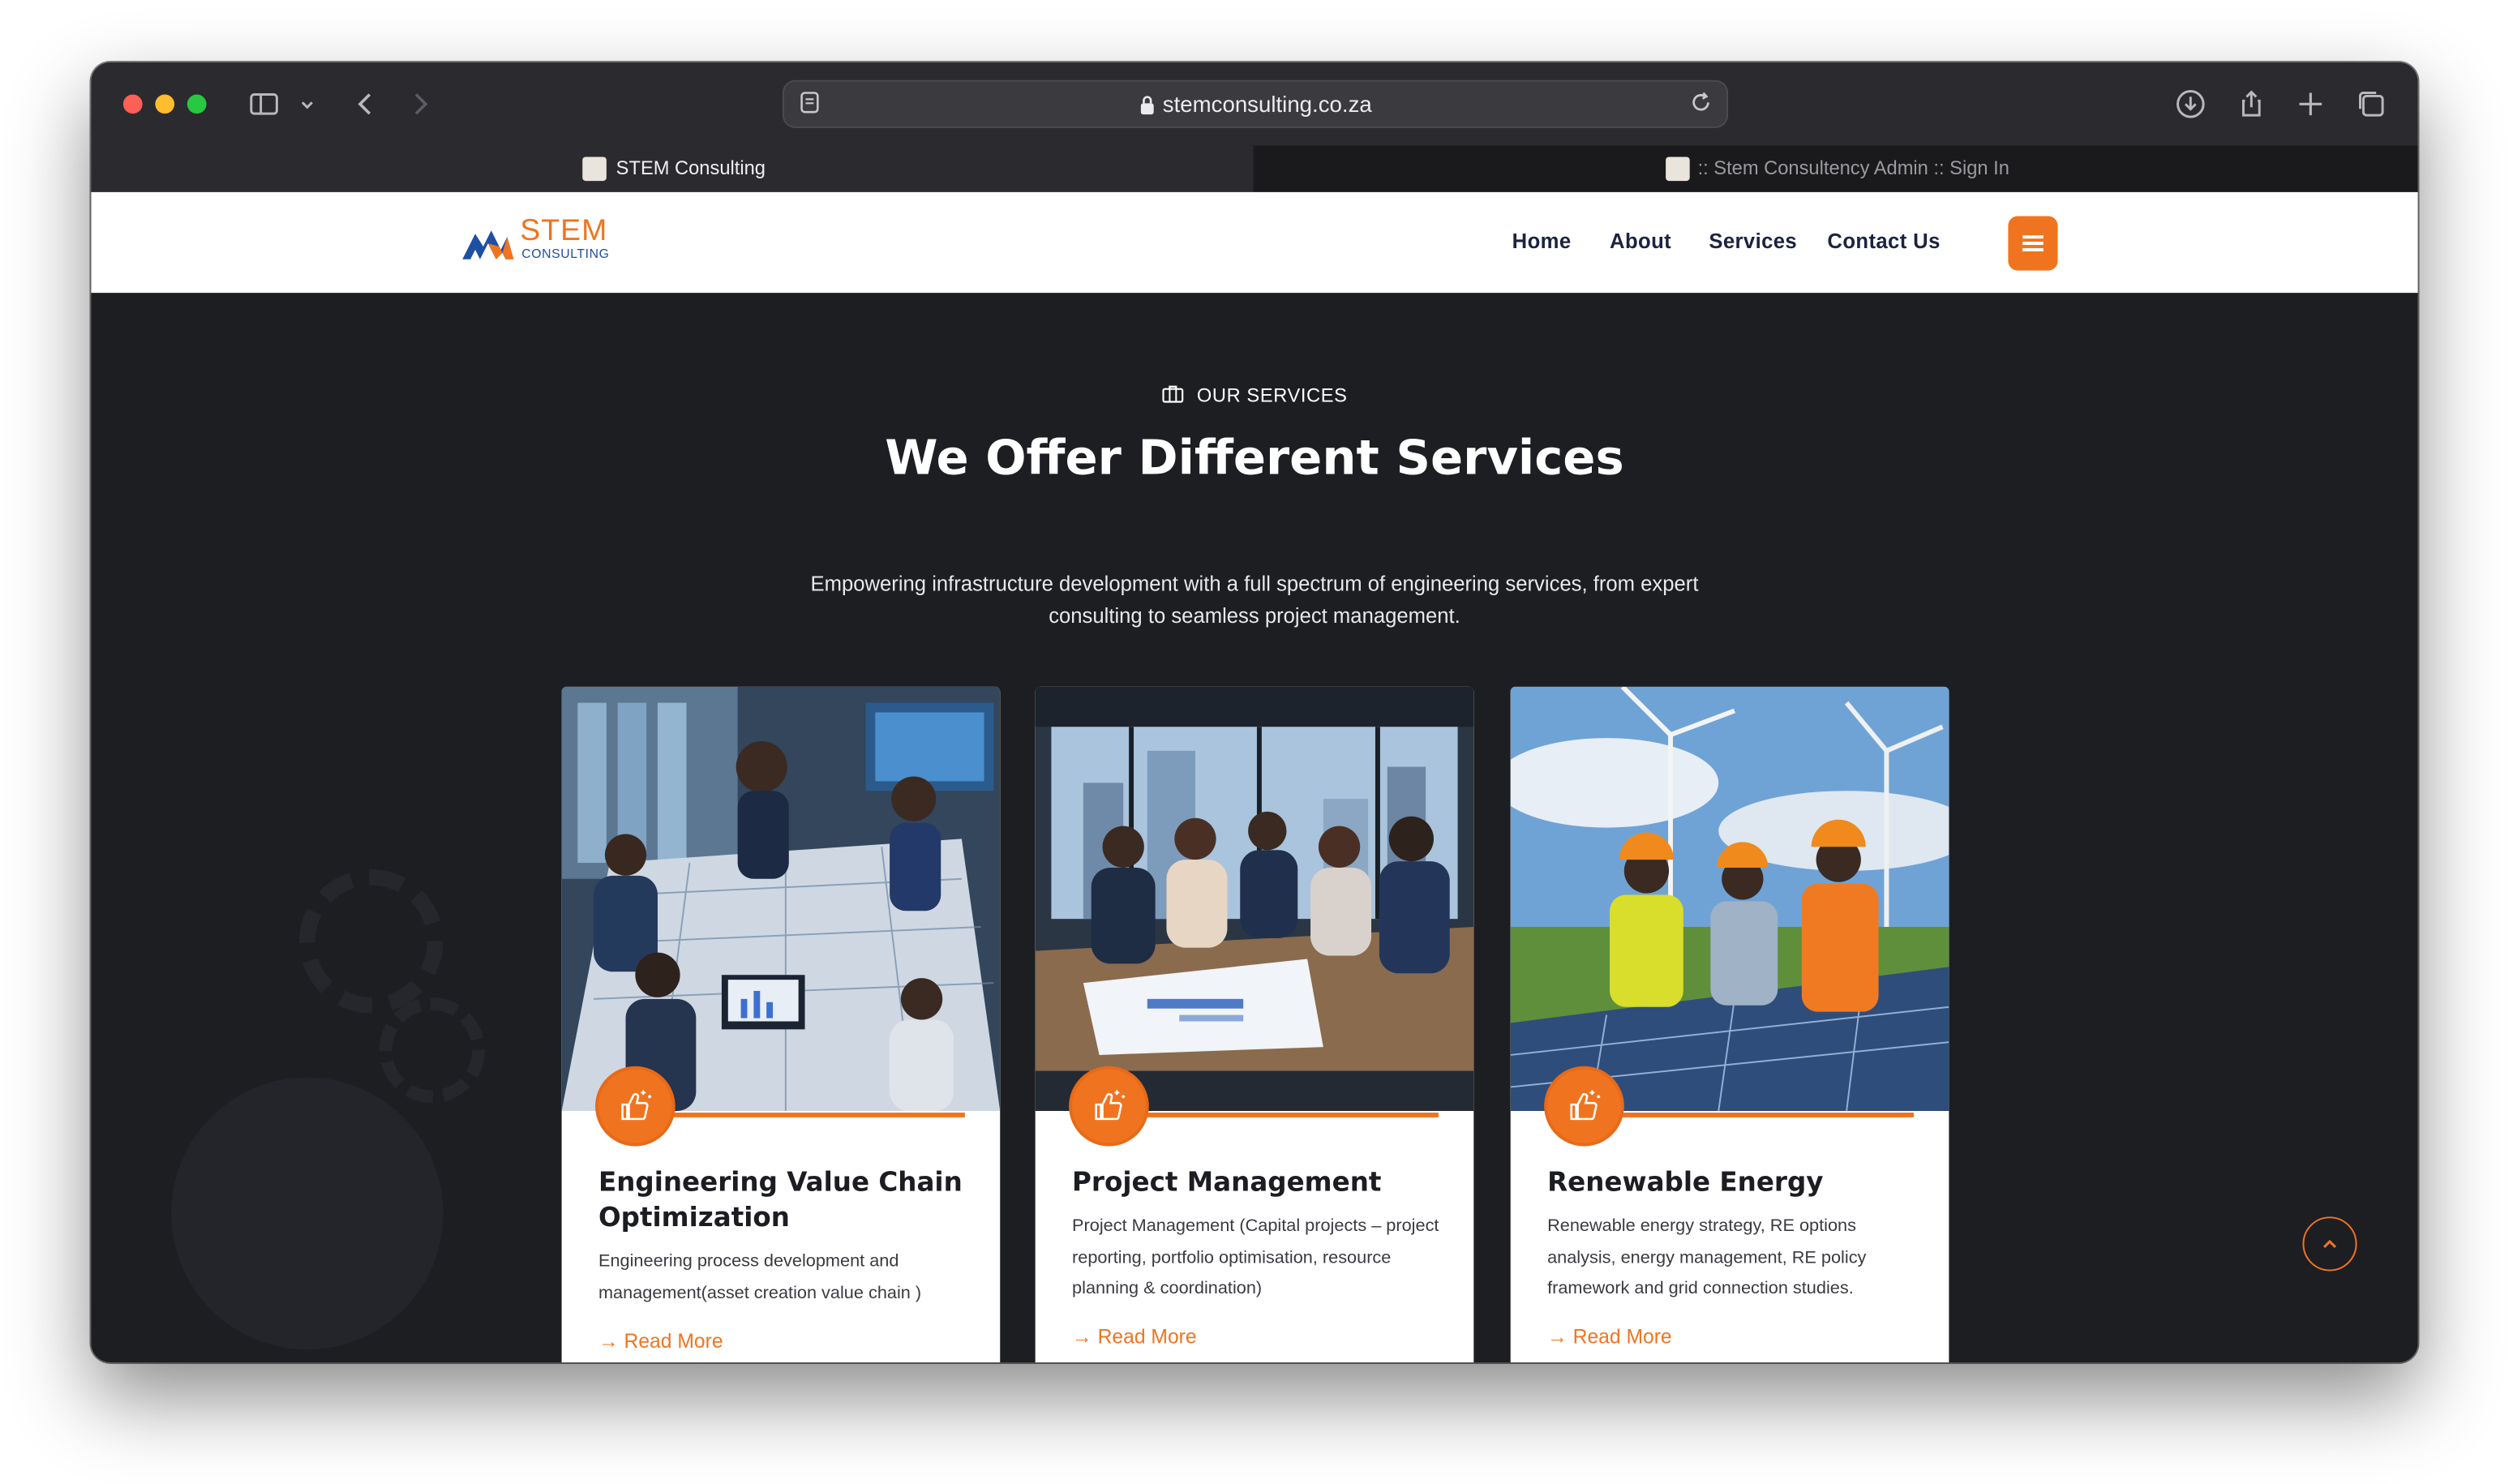  I want to click on url-display: stemconsulting.co.za, so click(1255, 104).